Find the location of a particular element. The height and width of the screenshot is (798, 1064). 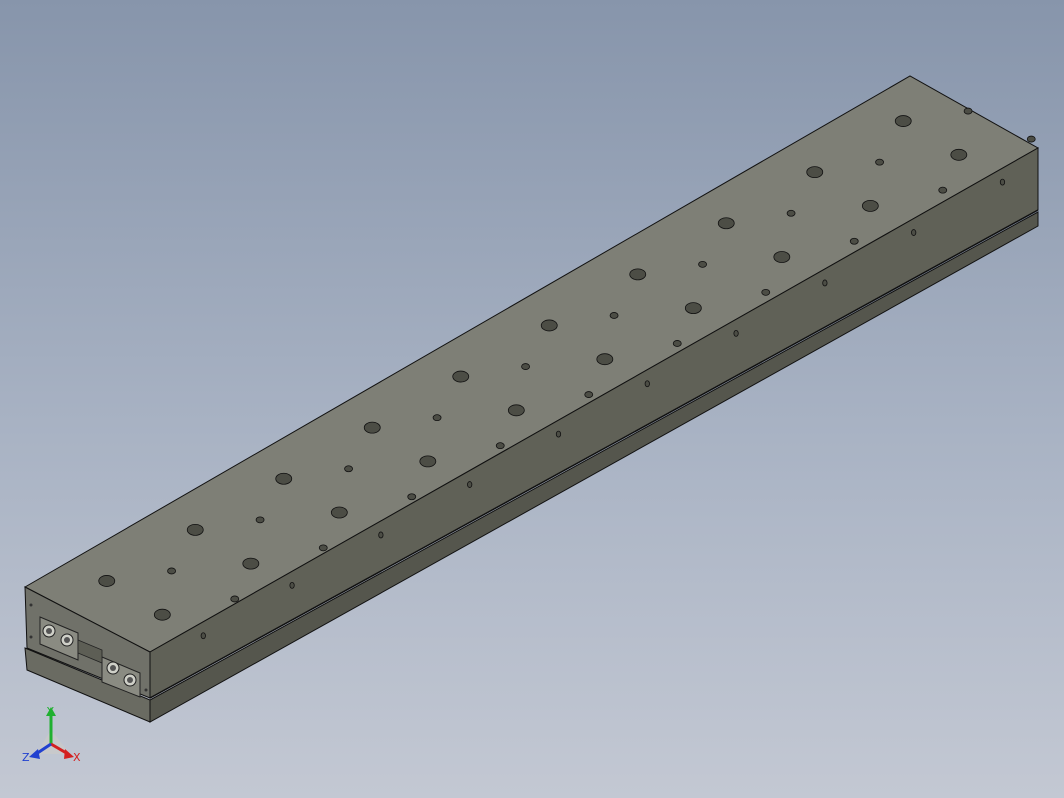

triad-y-label: Y is located at coordinates (50, 711).